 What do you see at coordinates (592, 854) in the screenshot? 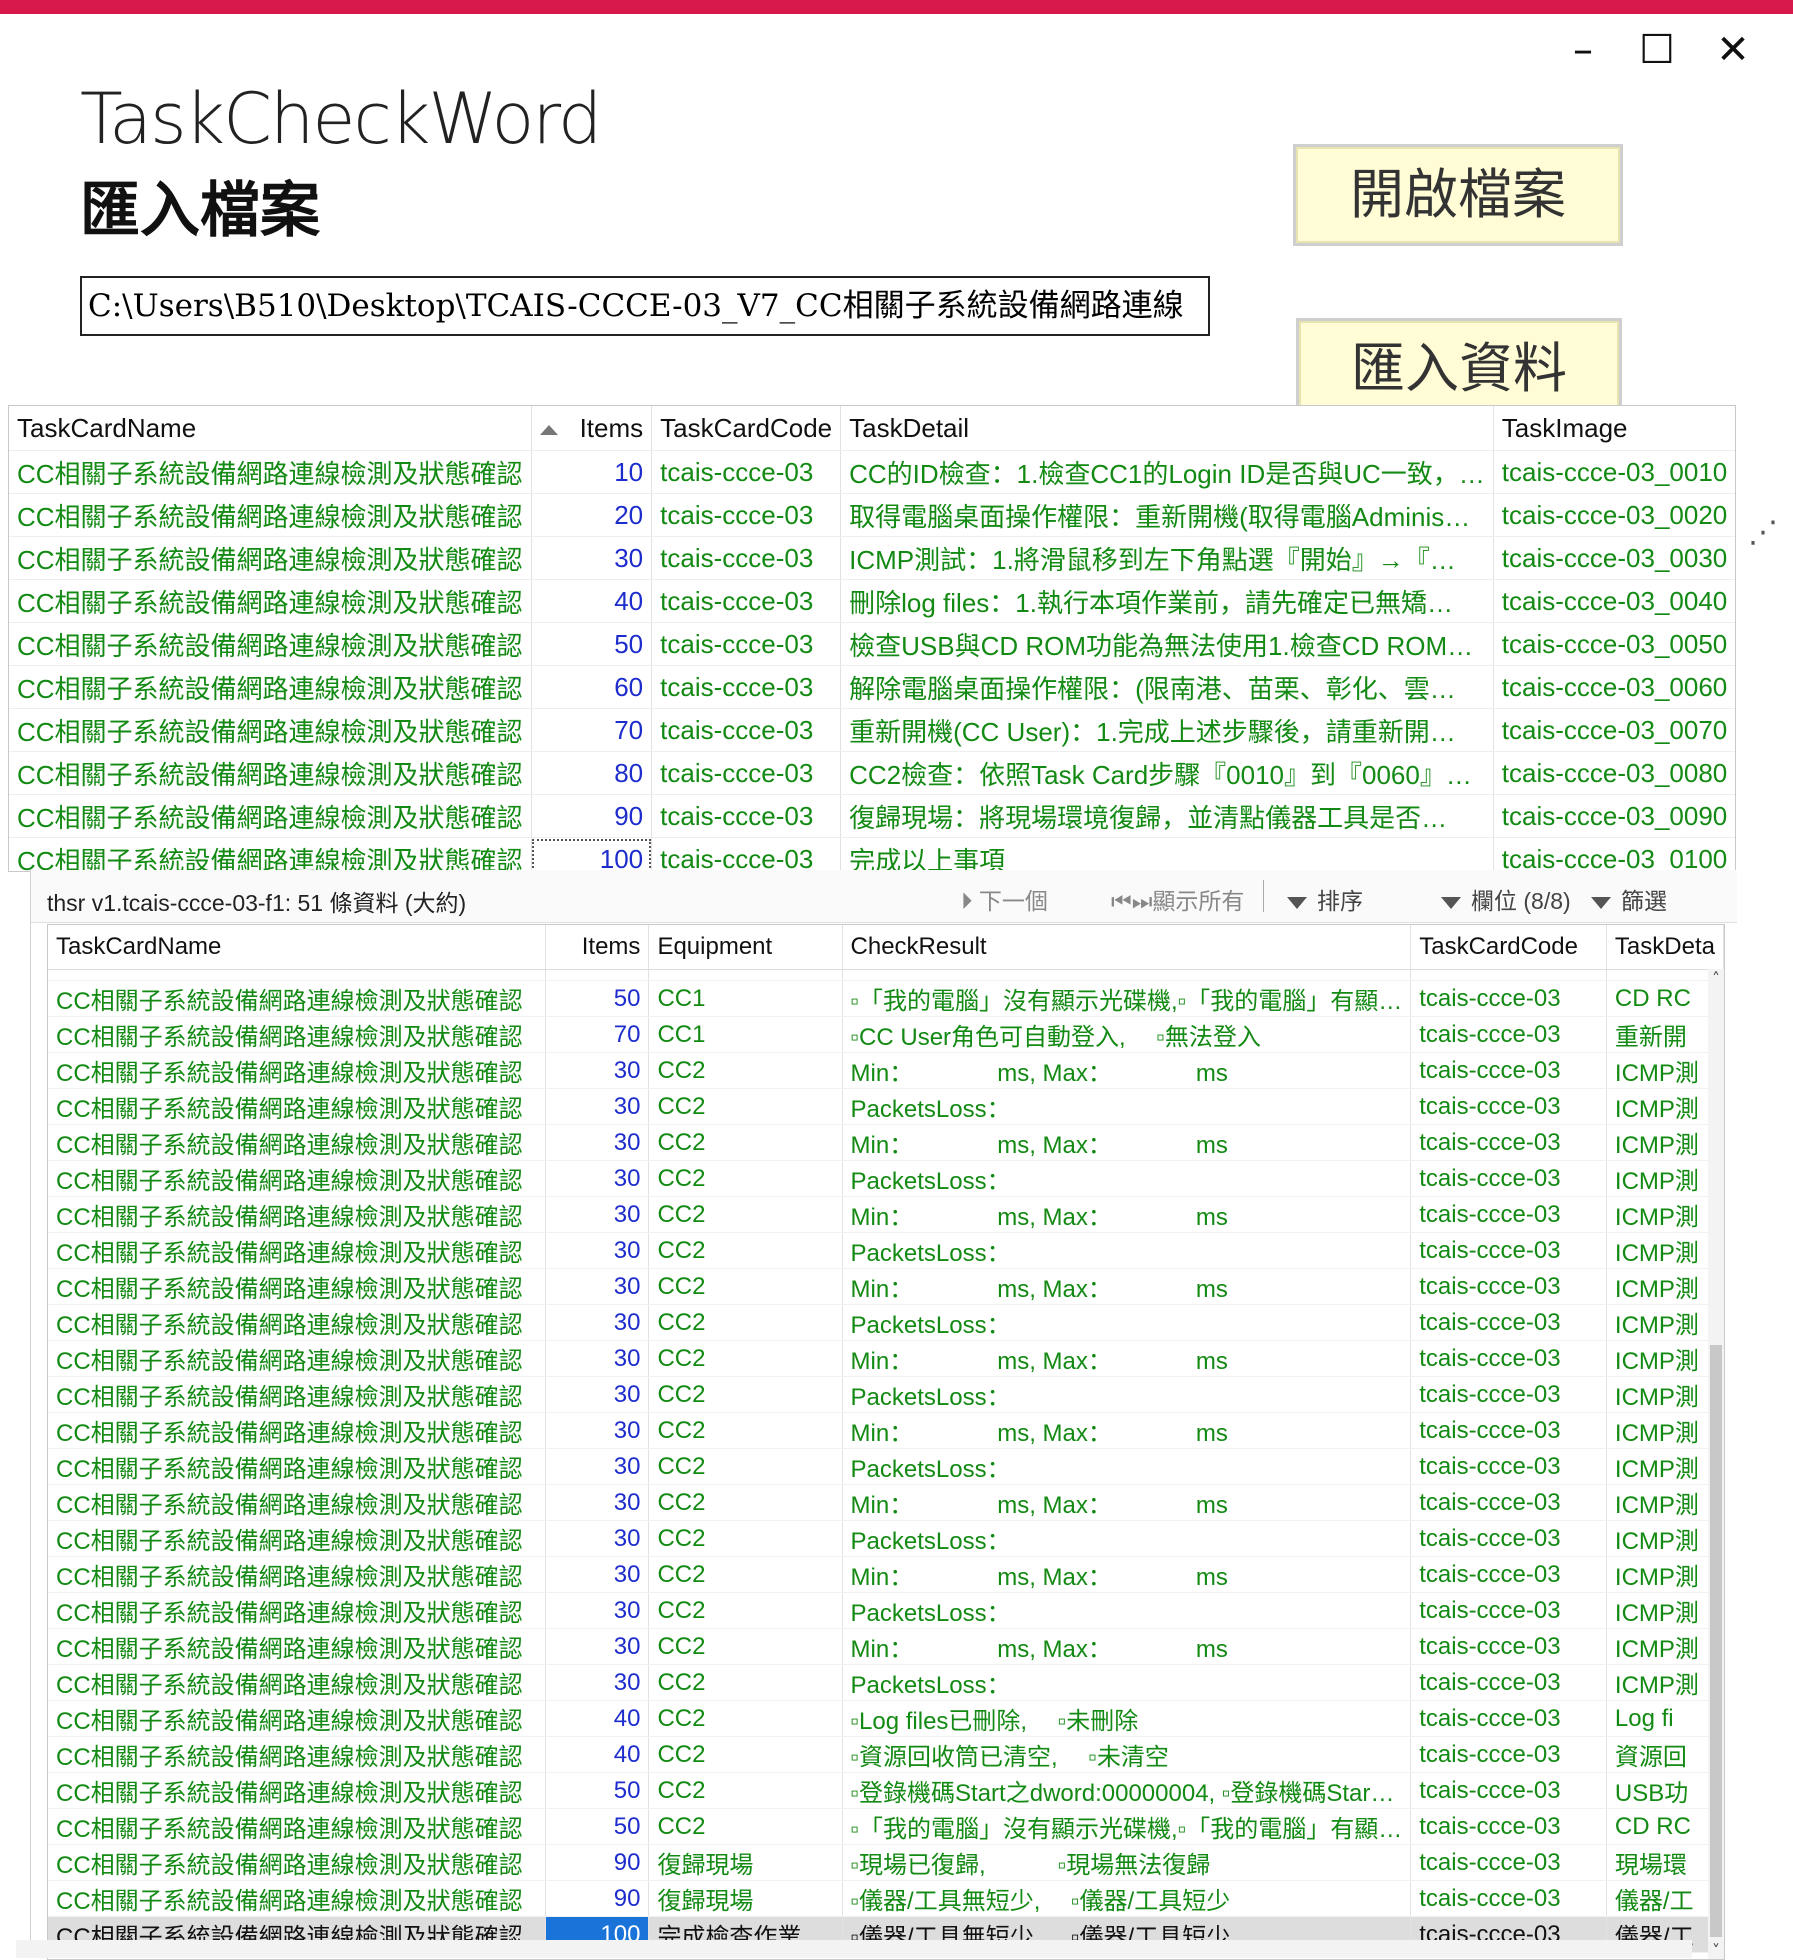
I see `cell-items: 100` at bounding box center [592, 854].